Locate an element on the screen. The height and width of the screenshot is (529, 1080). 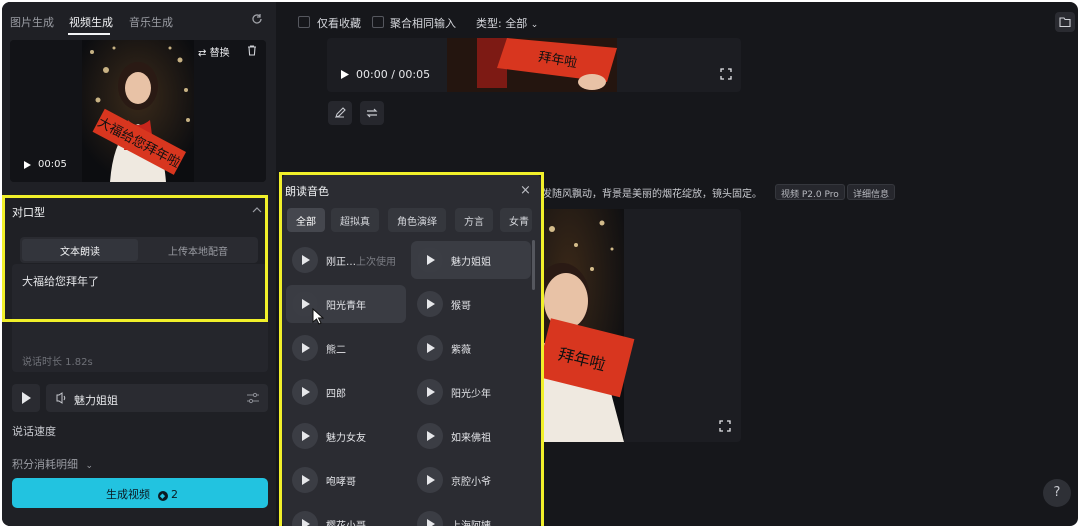
tab-underline is located at coordinates (89, 34).